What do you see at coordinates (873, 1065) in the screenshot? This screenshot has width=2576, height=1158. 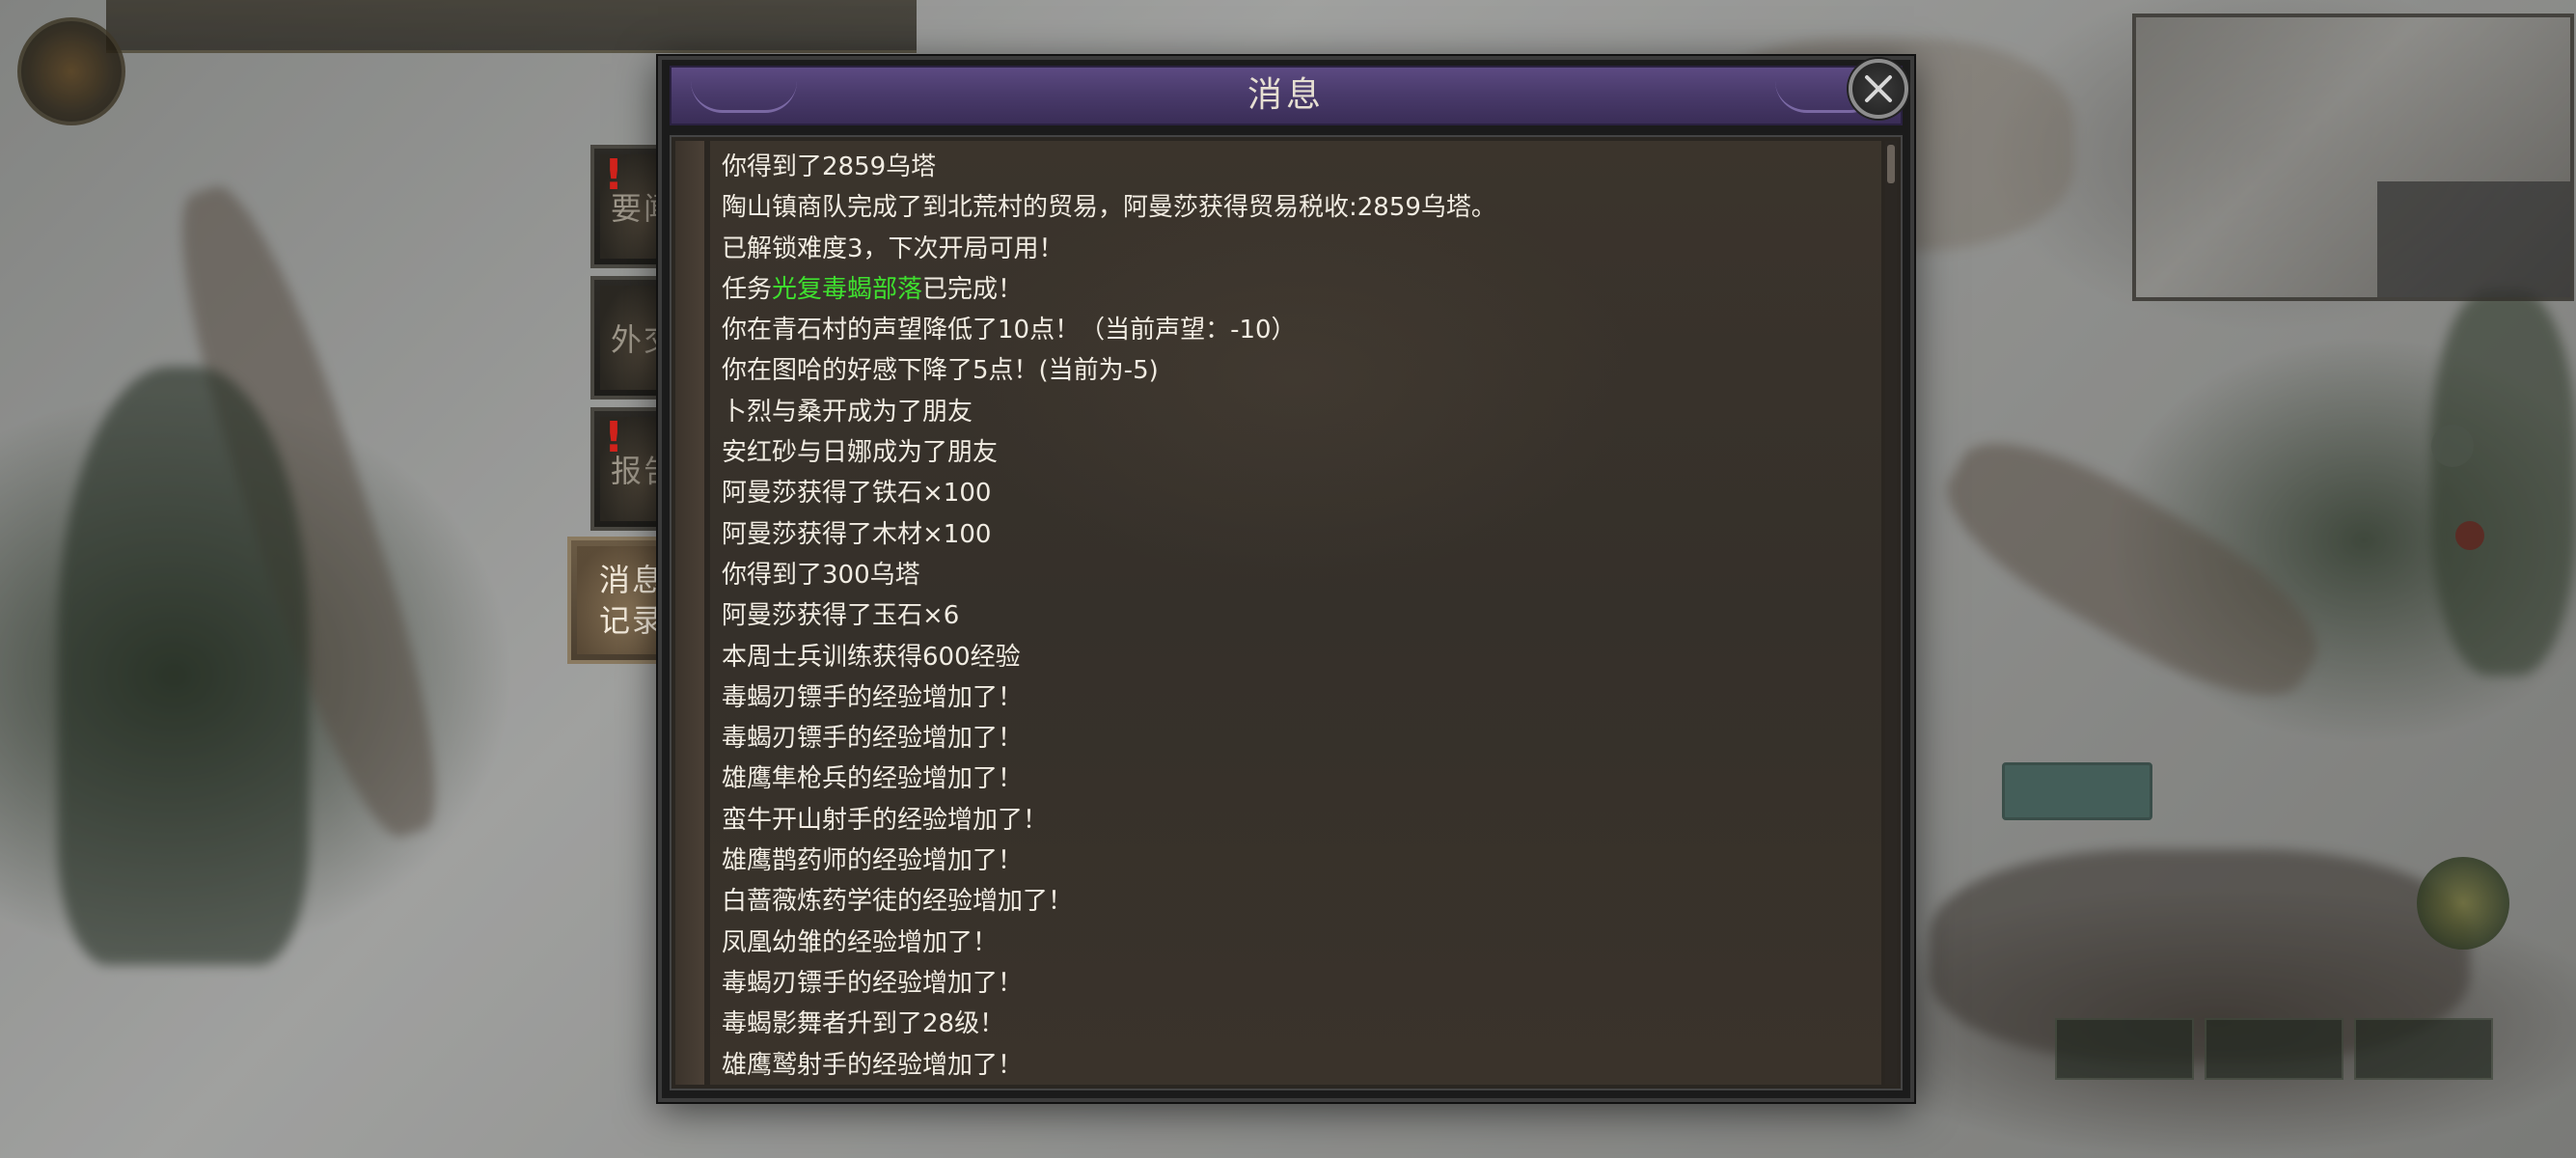 I see `list-item: 雄鹰鹫射手的经验增加了！` at bounding box center [873, 1065].